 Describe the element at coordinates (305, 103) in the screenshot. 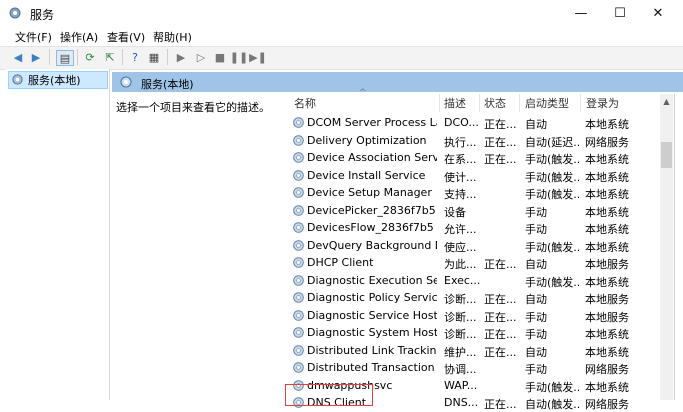

I see `column-header-name: 名称` at that location.